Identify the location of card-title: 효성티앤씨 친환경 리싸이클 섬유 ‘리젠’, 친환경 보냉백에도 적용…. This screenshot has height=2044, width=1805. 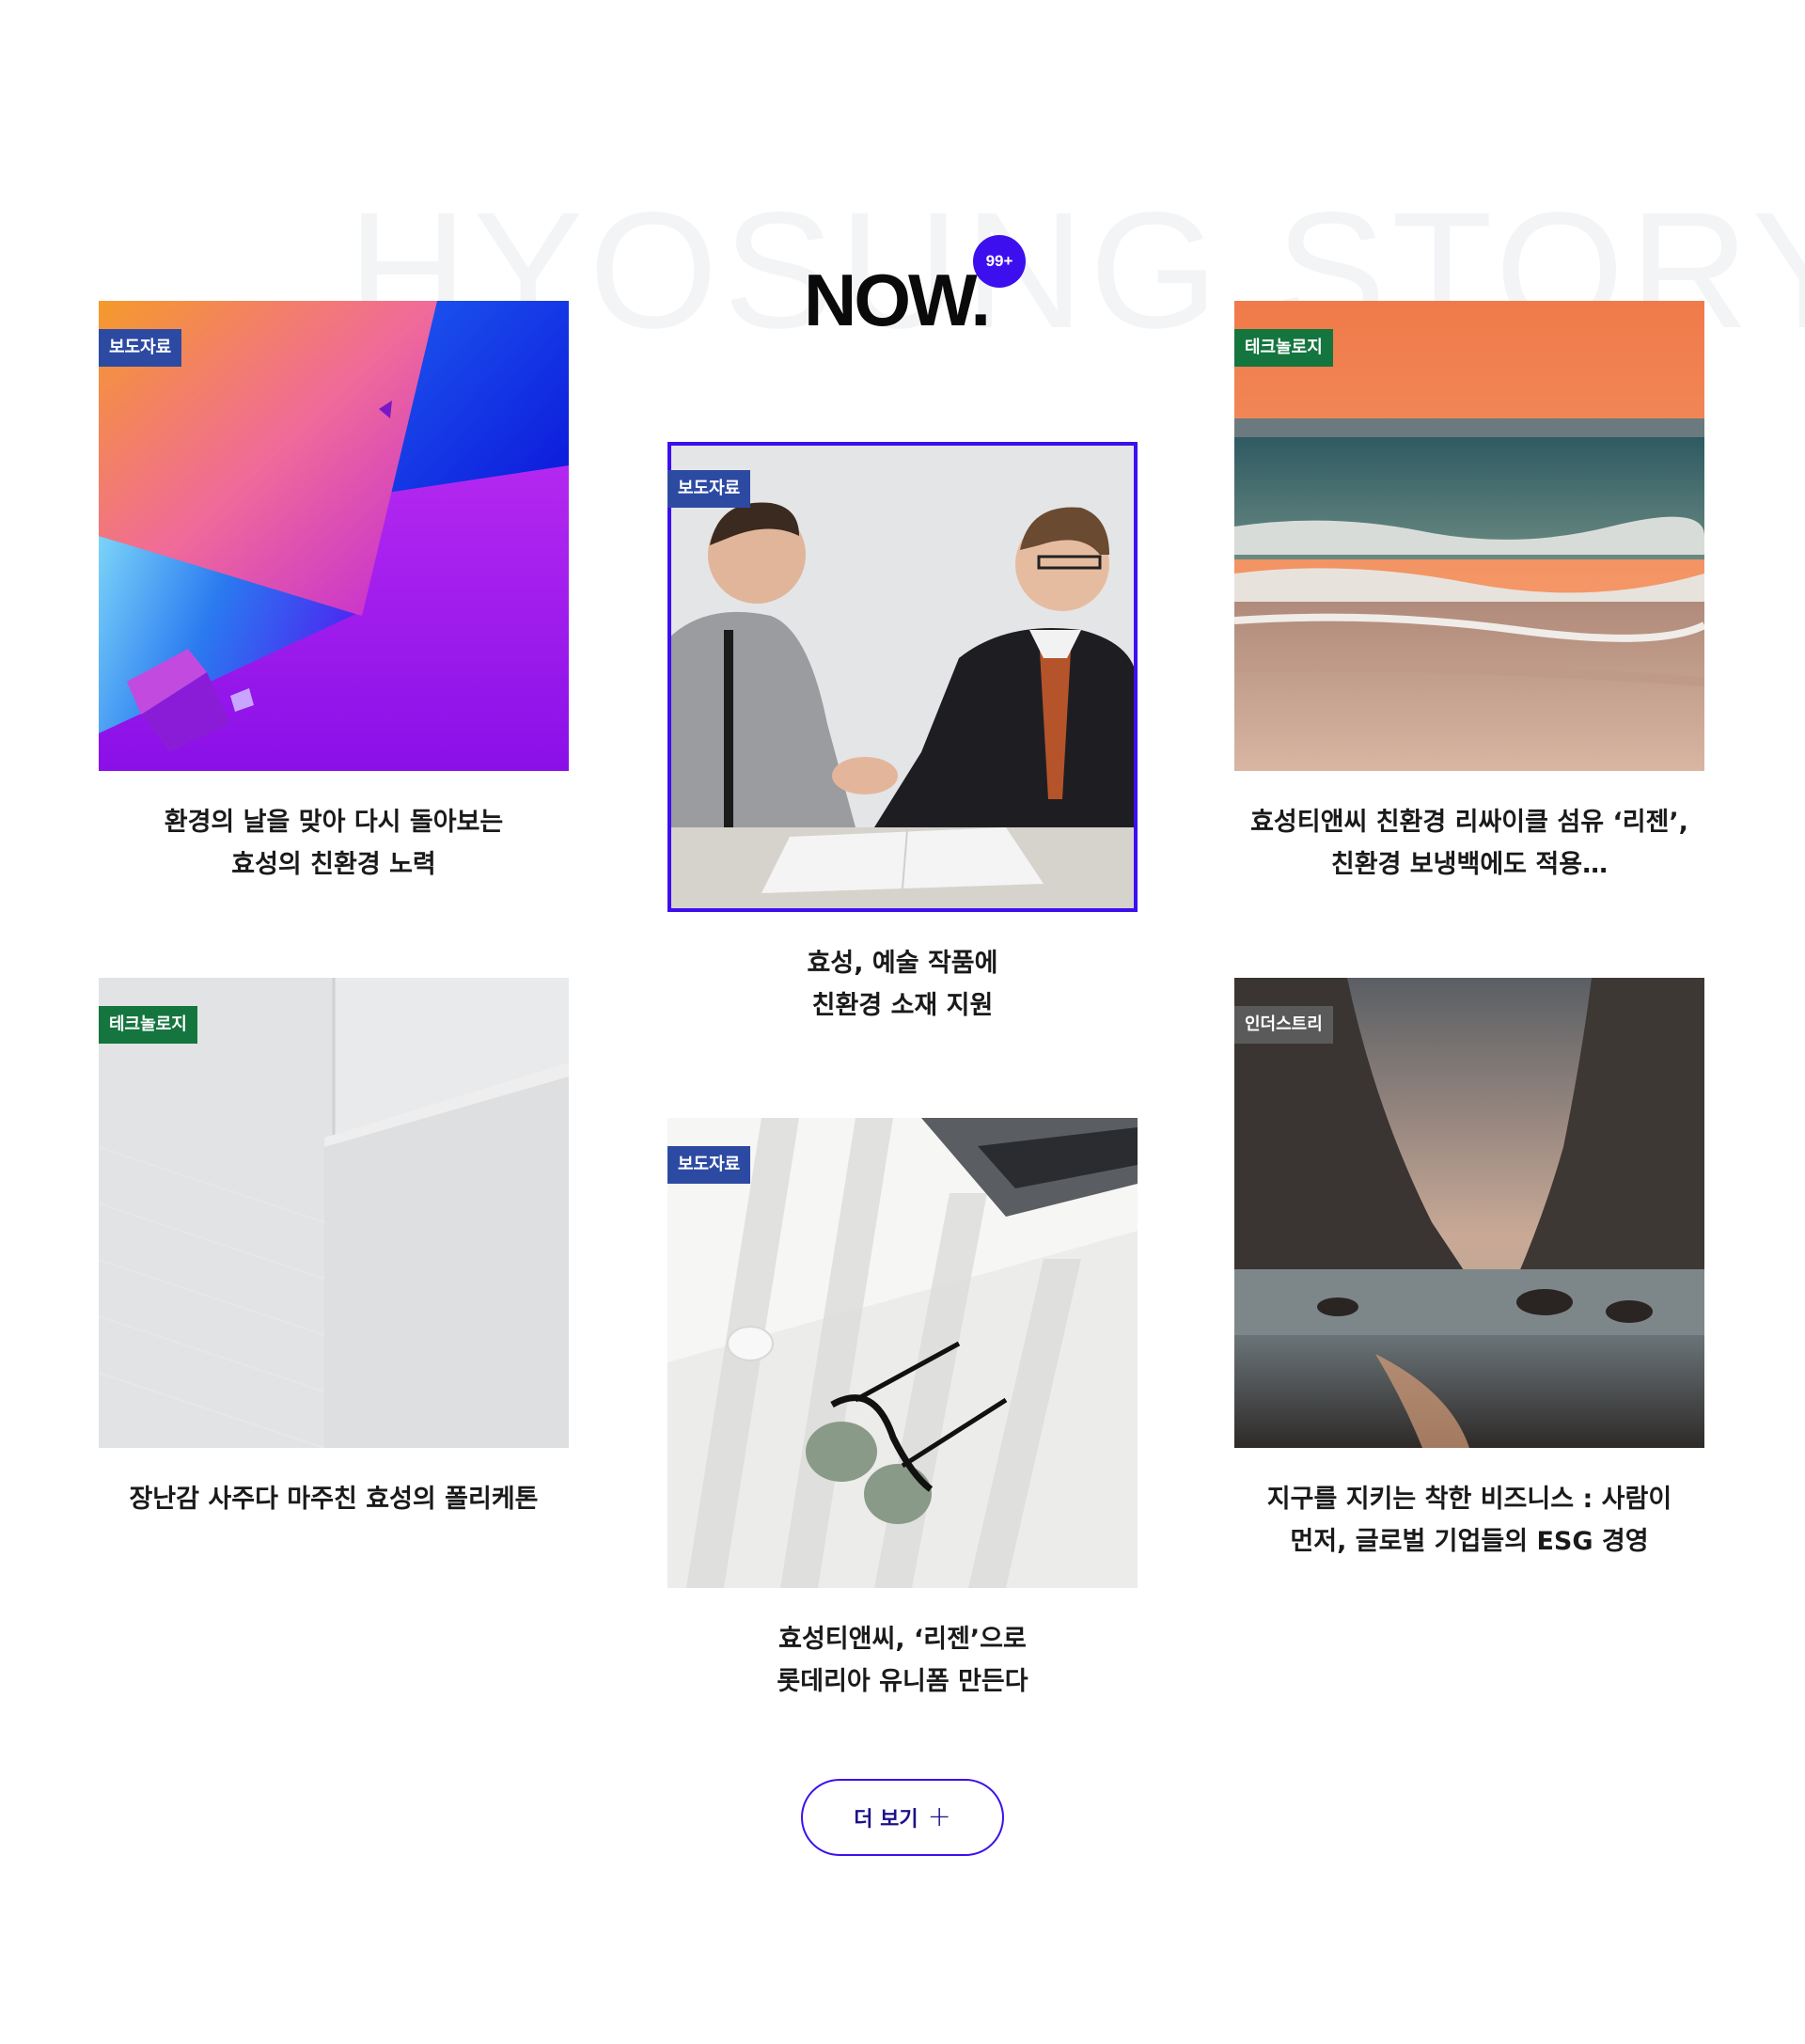
(1469, 843).